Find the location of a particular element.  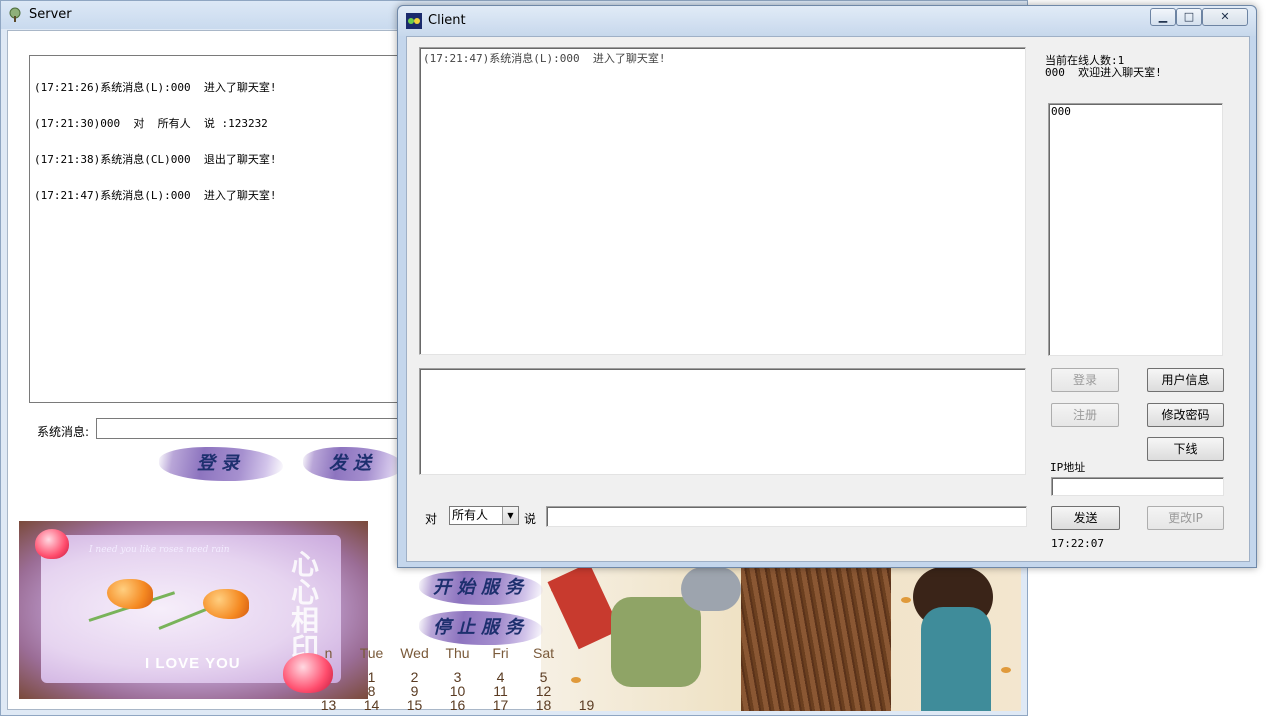

user-list: 000 is located at coordinates (1135, 229).